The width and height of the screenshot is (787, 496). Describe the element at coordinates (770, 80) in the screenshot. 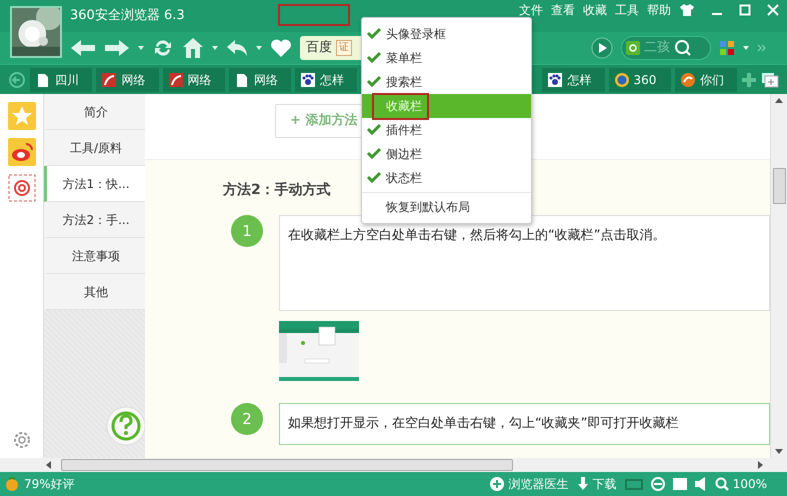

I see `new-tab-icon` at that location.